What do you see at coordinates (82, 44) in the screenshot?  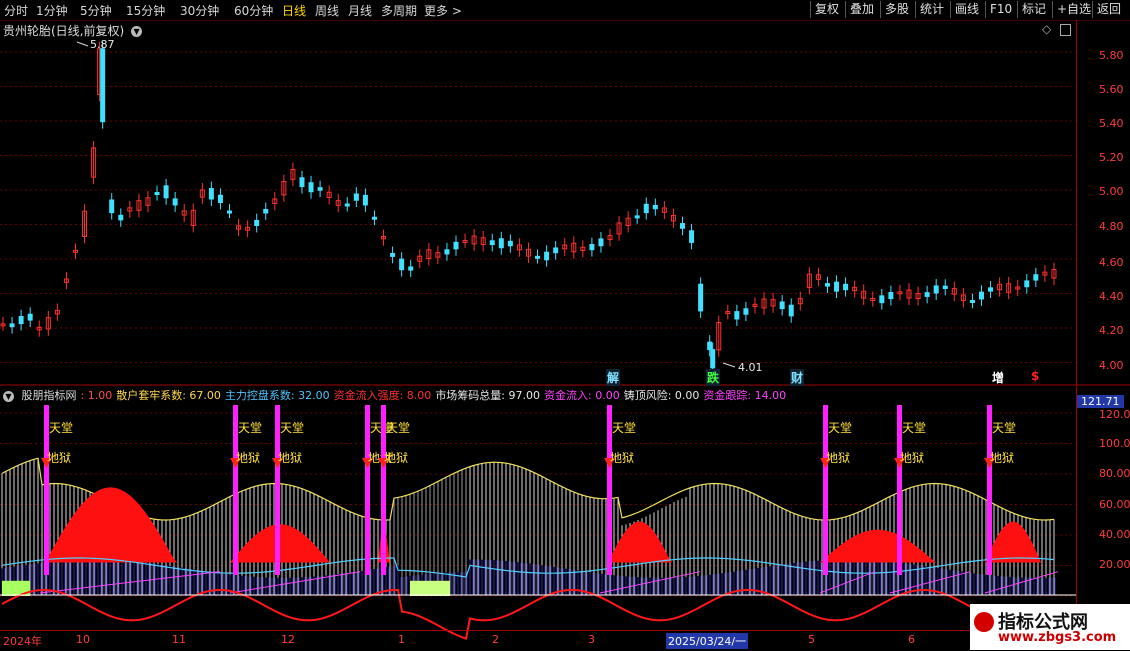 I see `high-marker-line` at bounding box center [82, 44].